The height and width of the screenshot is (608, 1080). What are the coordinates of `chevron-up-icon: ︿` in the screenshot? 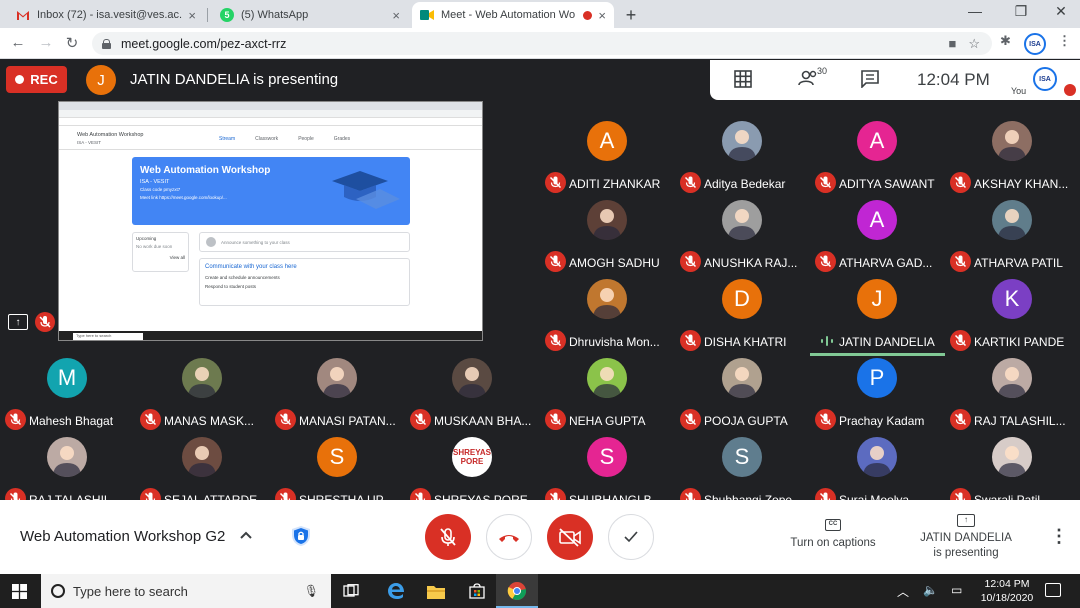 It's located at (903, 591).